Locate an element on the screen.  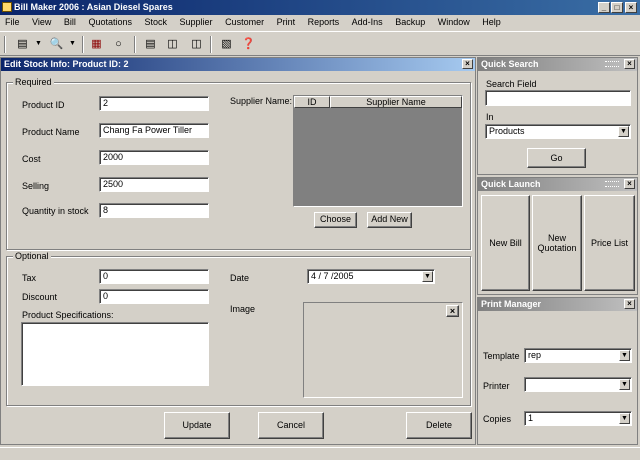
toolbar-grip is located at coordinates (5, 44).